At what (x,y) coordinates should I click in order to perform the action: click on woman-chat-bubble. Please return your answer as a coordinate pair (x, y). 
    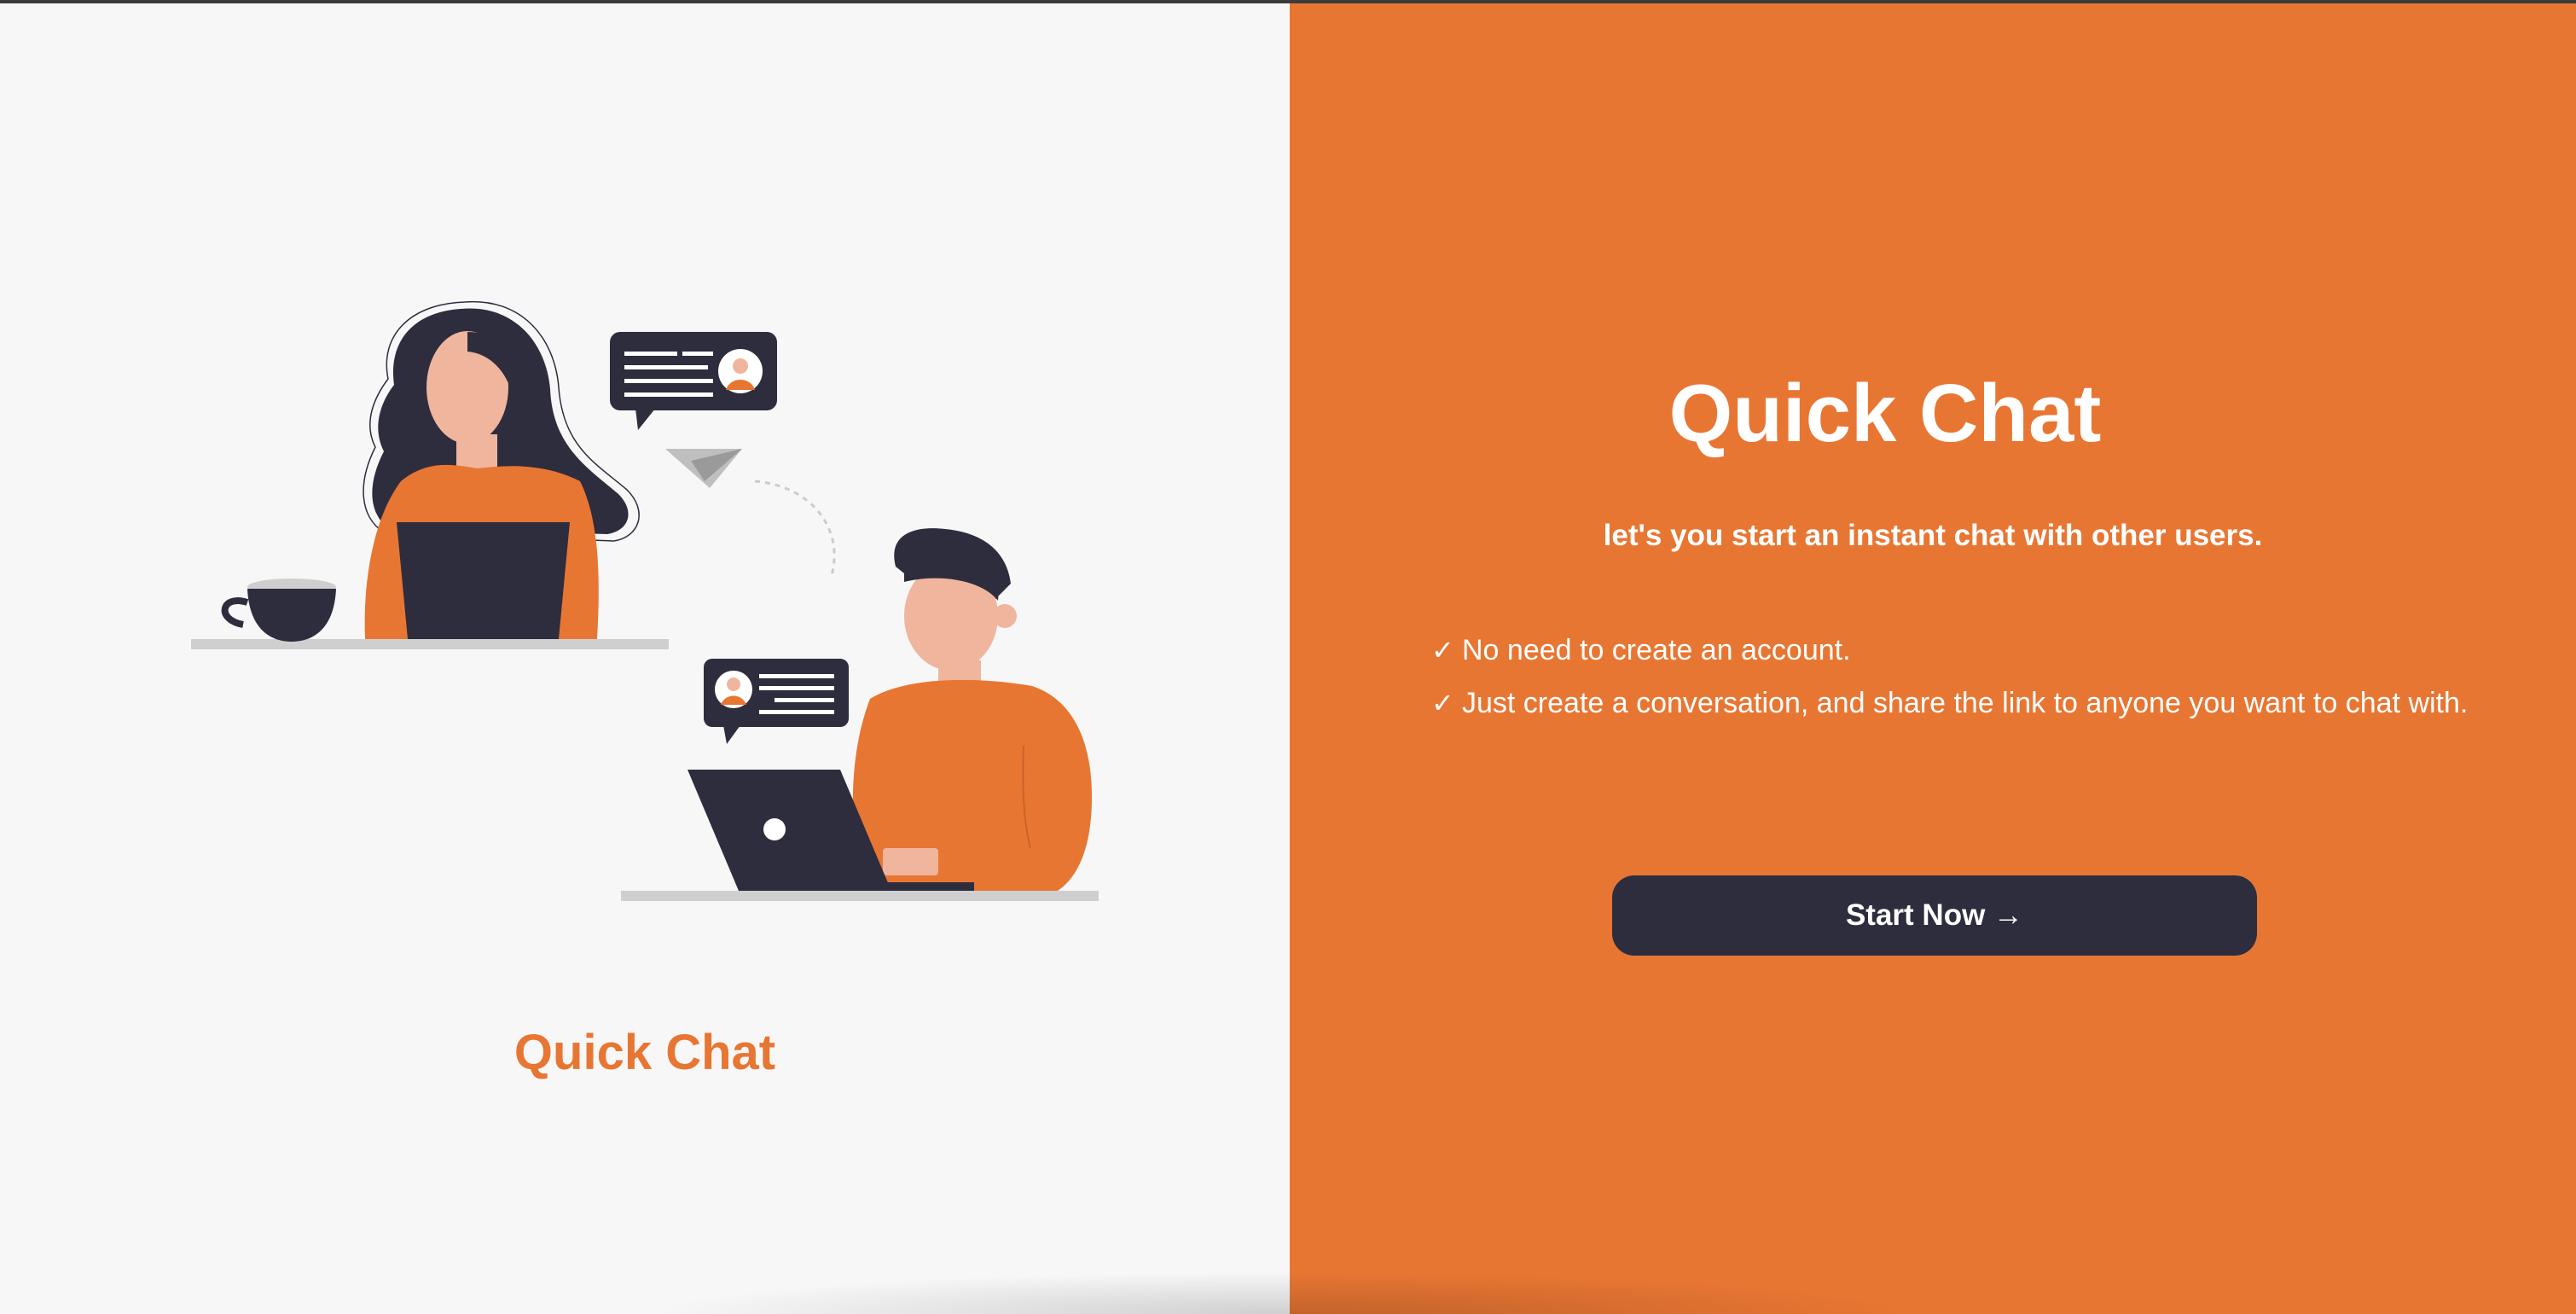
    Looking at the image, I should click on (693, 381).